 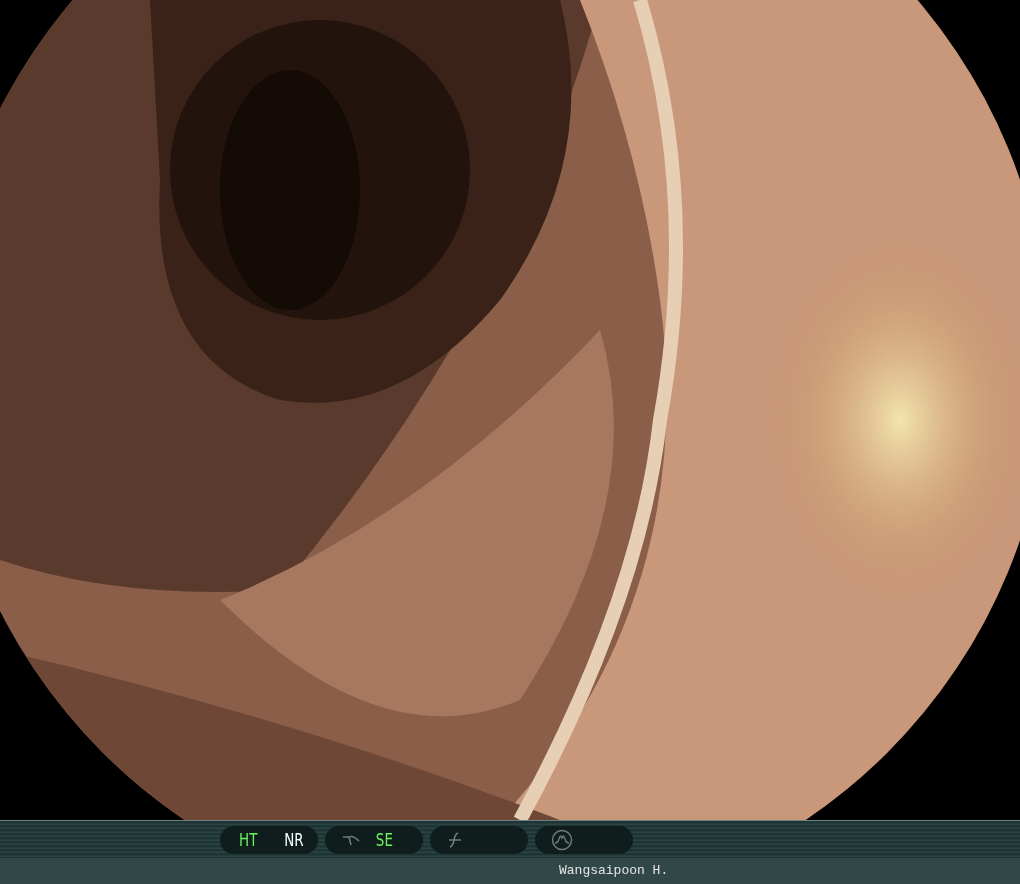 I want to click on mode-pill, so click(x=584, y=839).